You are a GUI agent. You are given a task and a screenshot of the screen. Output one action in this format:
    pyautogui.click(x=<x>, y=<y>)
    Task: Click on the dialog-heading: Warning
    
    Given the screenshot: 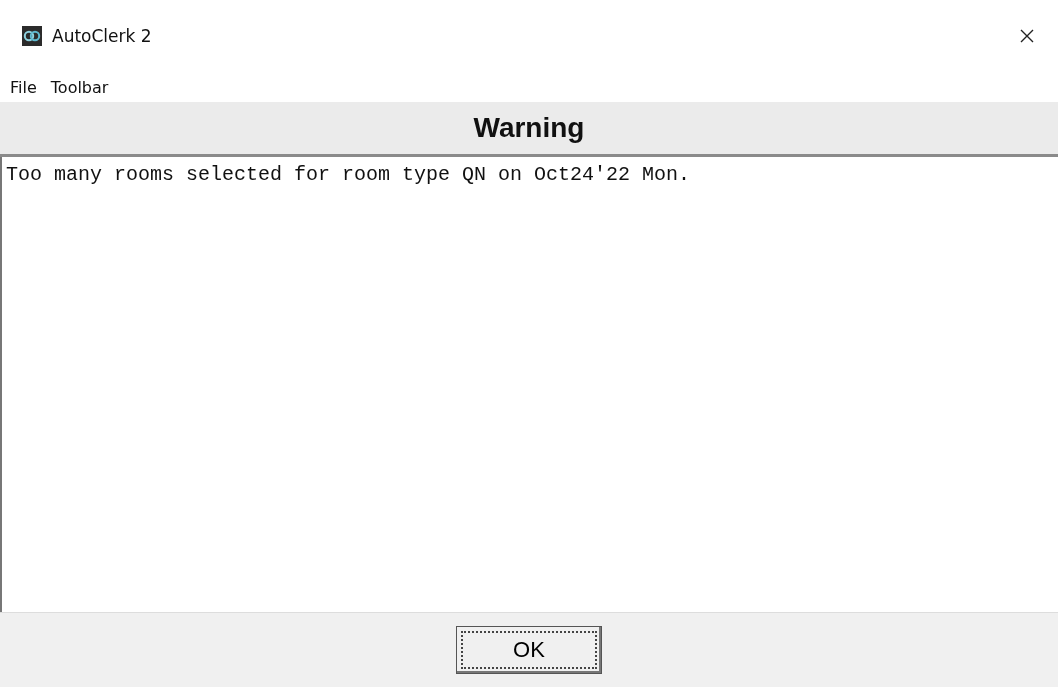 What is the action you would take?
    pyautogui.click(x=529, y=128)
    